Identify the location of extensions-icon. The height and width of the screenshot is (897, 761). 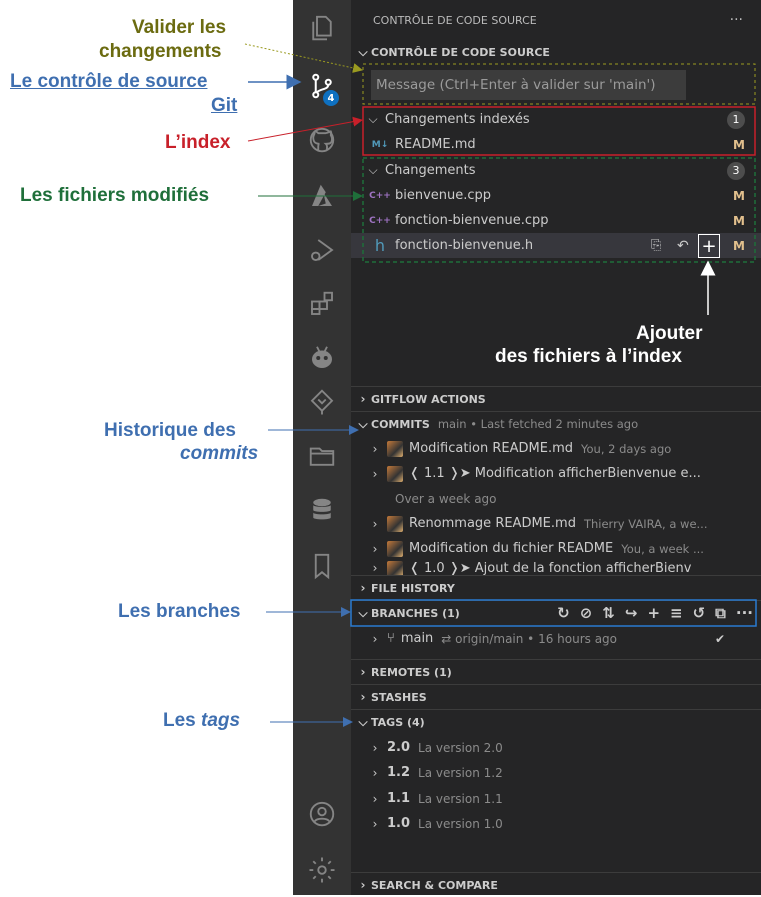
(322, 304).